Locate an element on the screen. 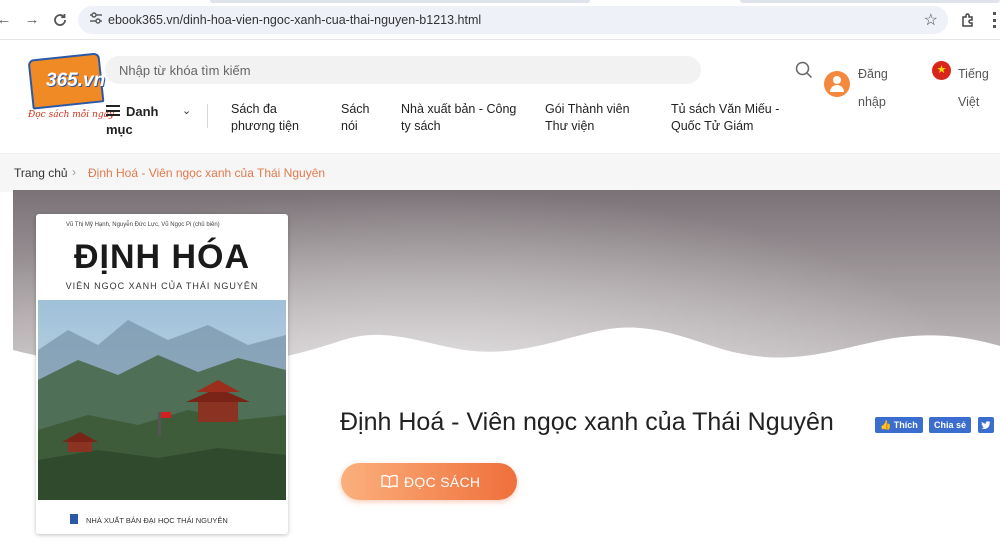 This screenshot has width=1000, height=542. logo-tagline: Đọc sách mỗi ngày is located at coordinates (71, 115).